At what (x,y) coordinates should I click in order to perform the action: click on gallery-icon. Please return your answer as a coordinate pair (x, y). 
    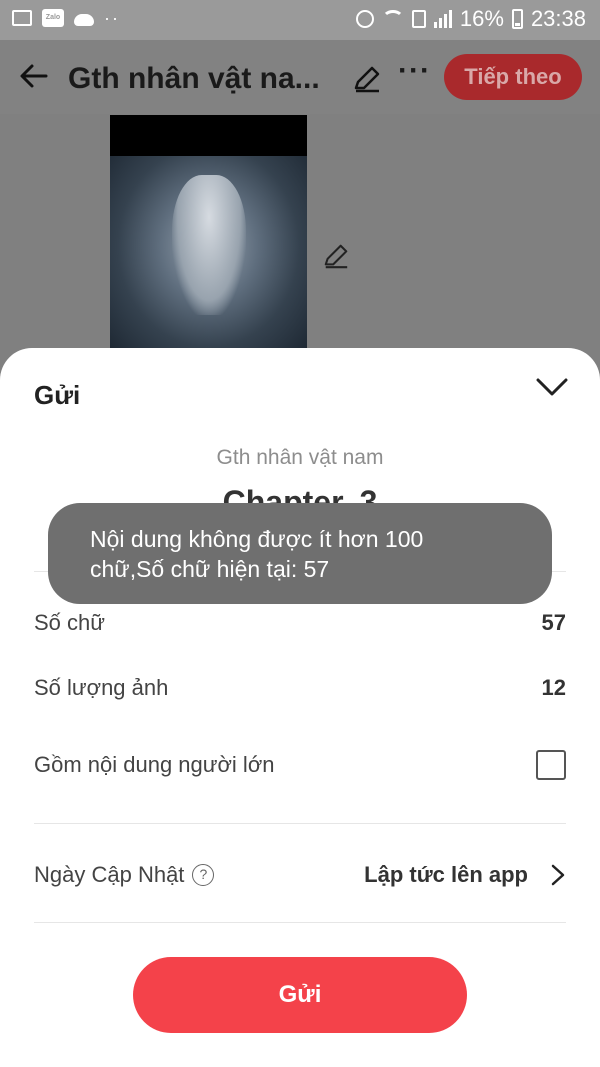
    Looking at the image, I should click on (22, 18).